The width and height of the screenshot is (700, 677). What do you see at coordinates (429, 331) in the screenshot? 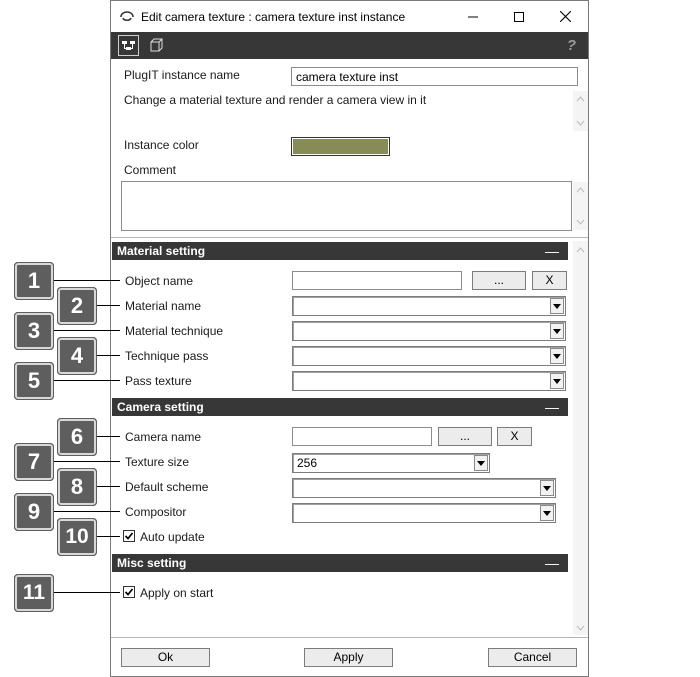
I see `material-technique-select` at bounding box center [429, 331].